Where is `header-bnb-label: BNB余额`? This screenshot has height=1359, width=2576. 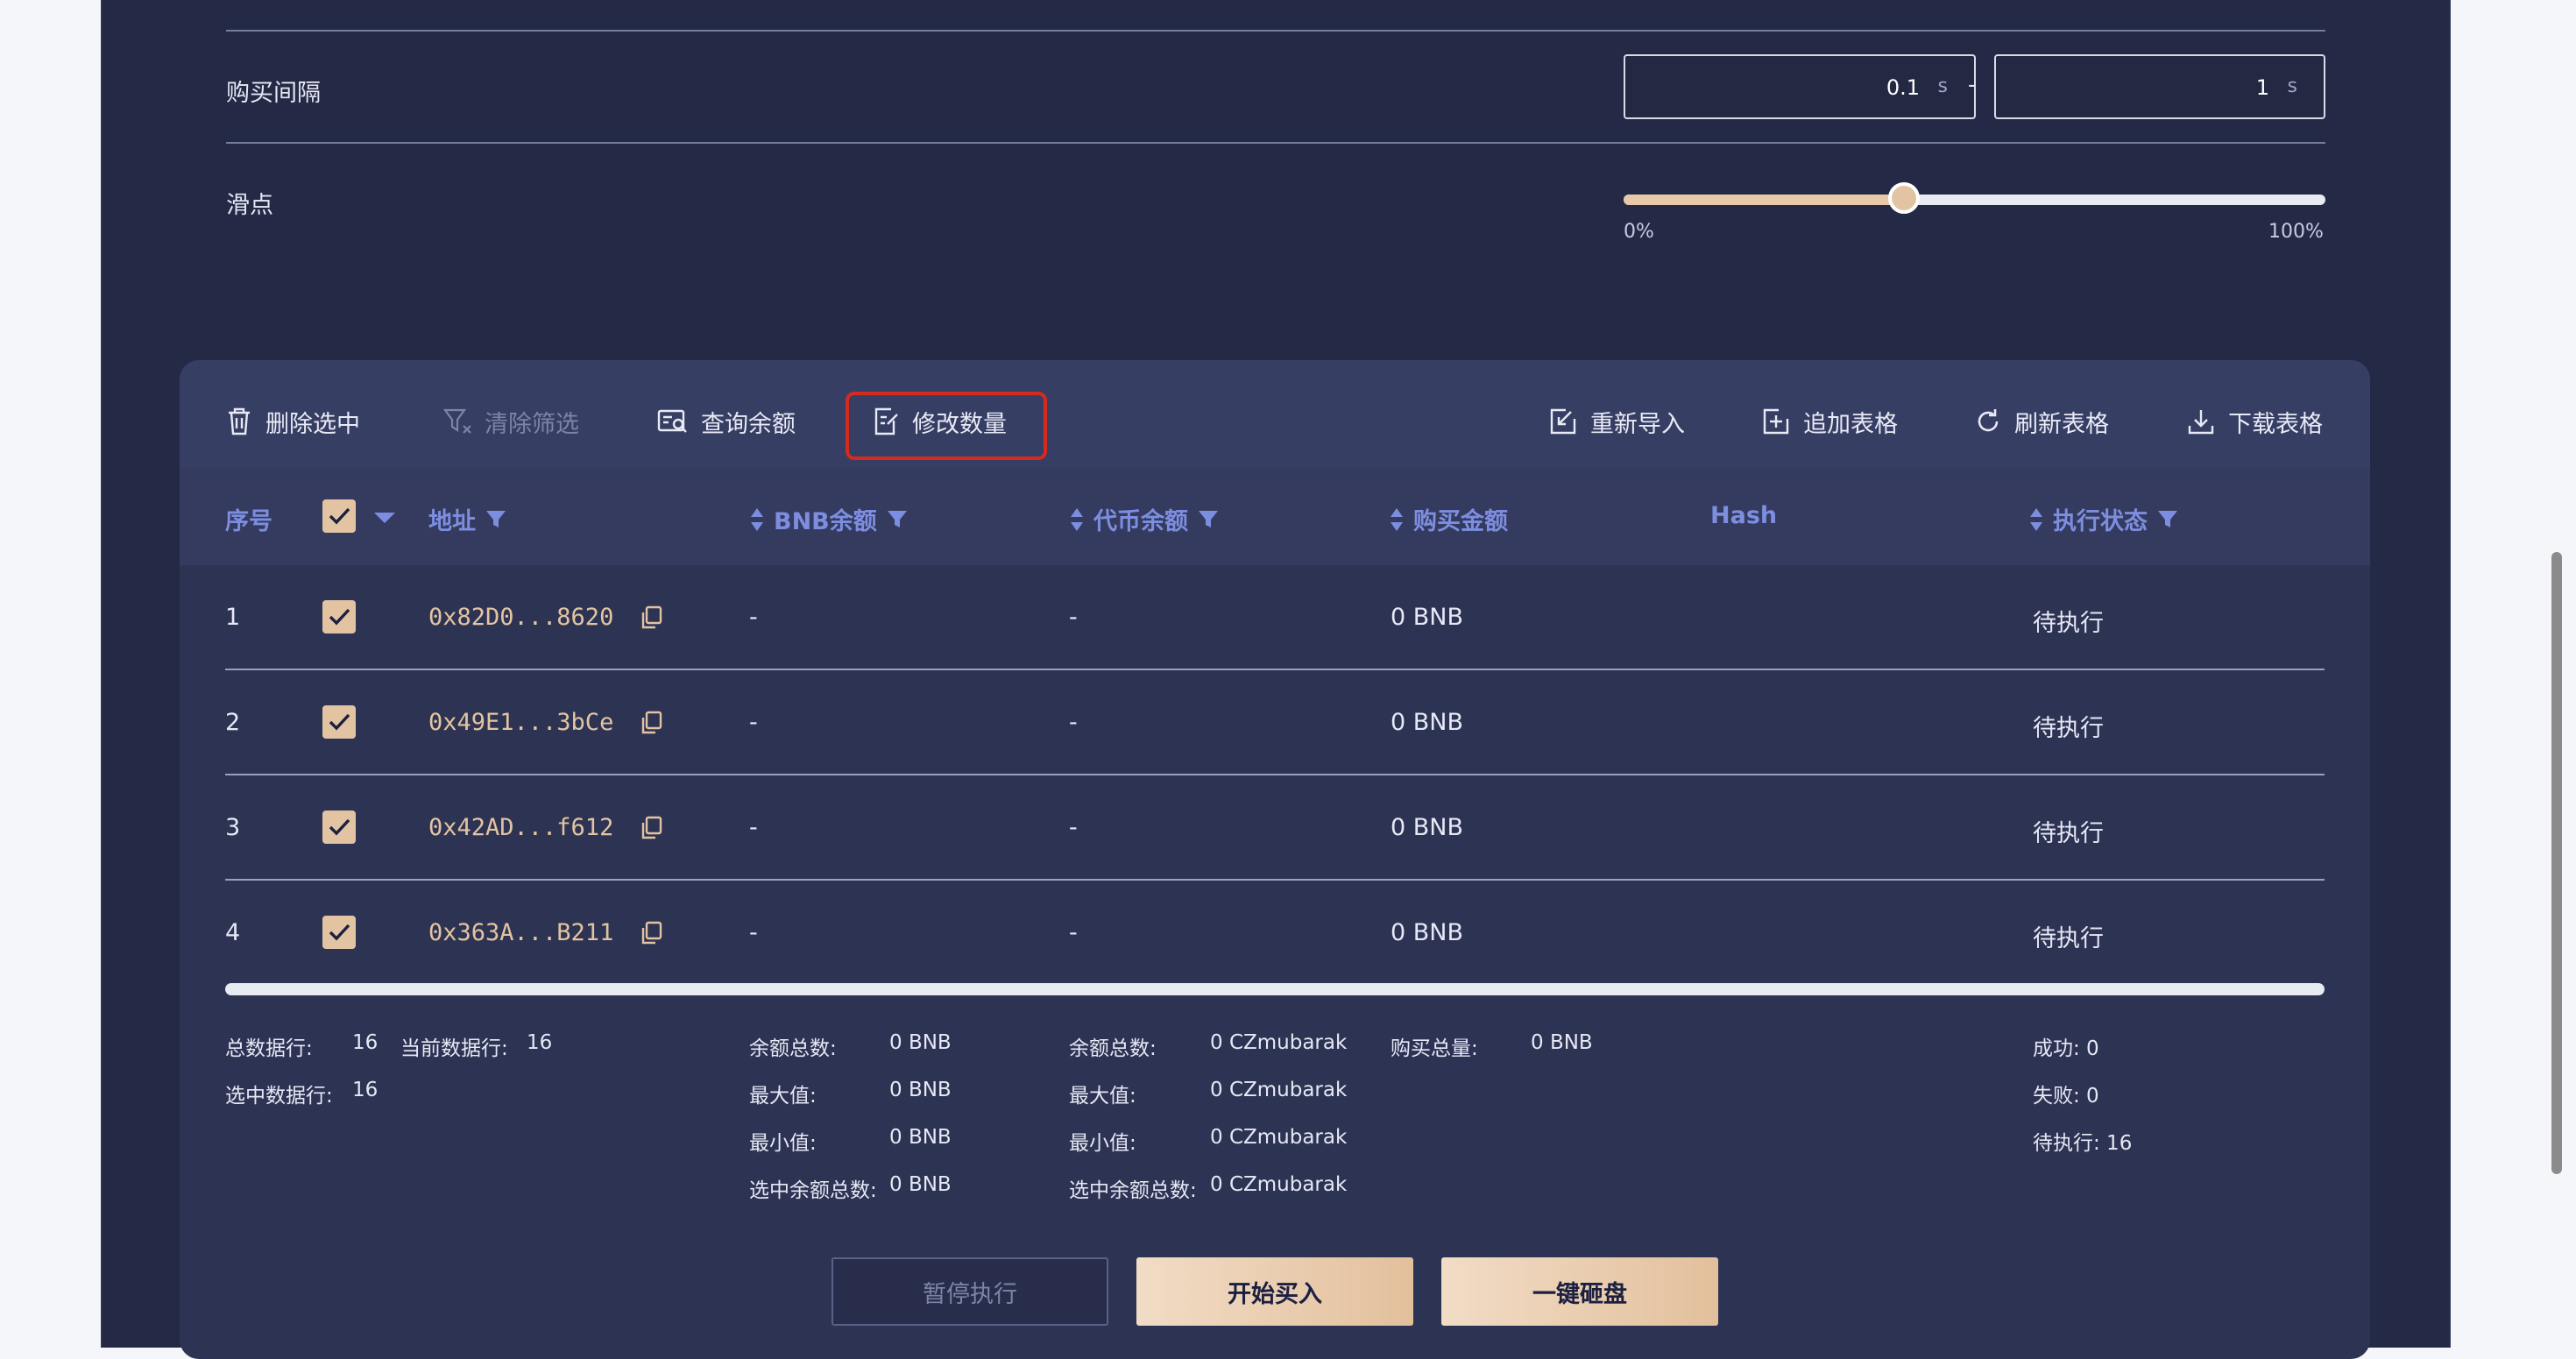 header-bnb-label: BNB余额 is located at coordinates (825, 521).